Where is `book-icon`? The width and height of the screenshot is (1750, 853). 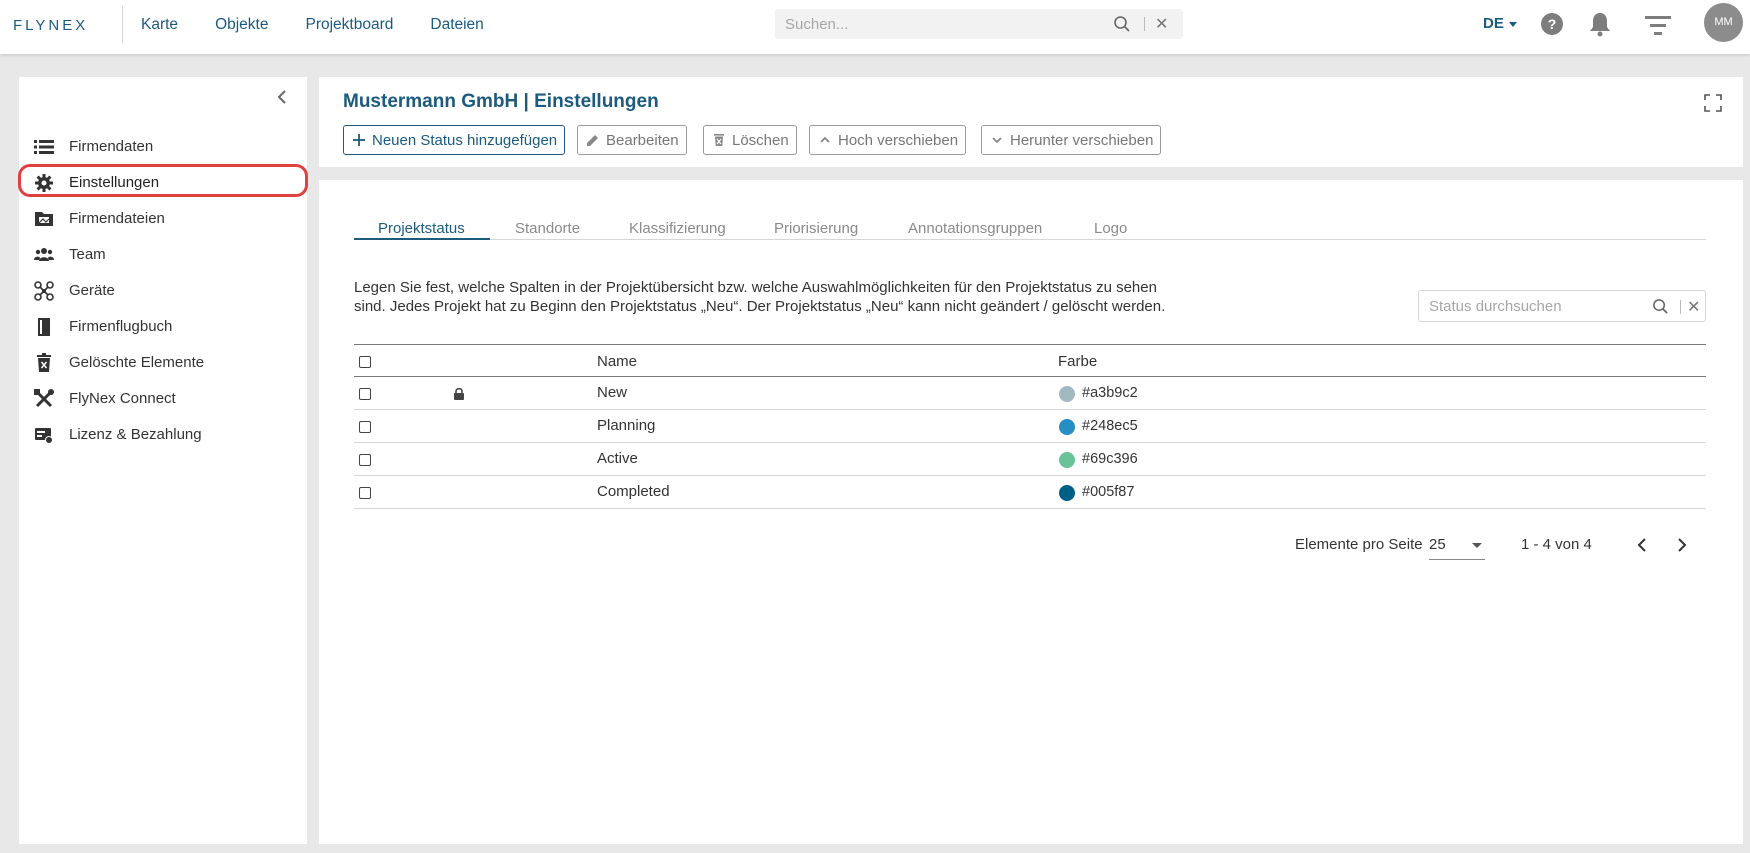
book-icon is located at coordinates (44, 327).